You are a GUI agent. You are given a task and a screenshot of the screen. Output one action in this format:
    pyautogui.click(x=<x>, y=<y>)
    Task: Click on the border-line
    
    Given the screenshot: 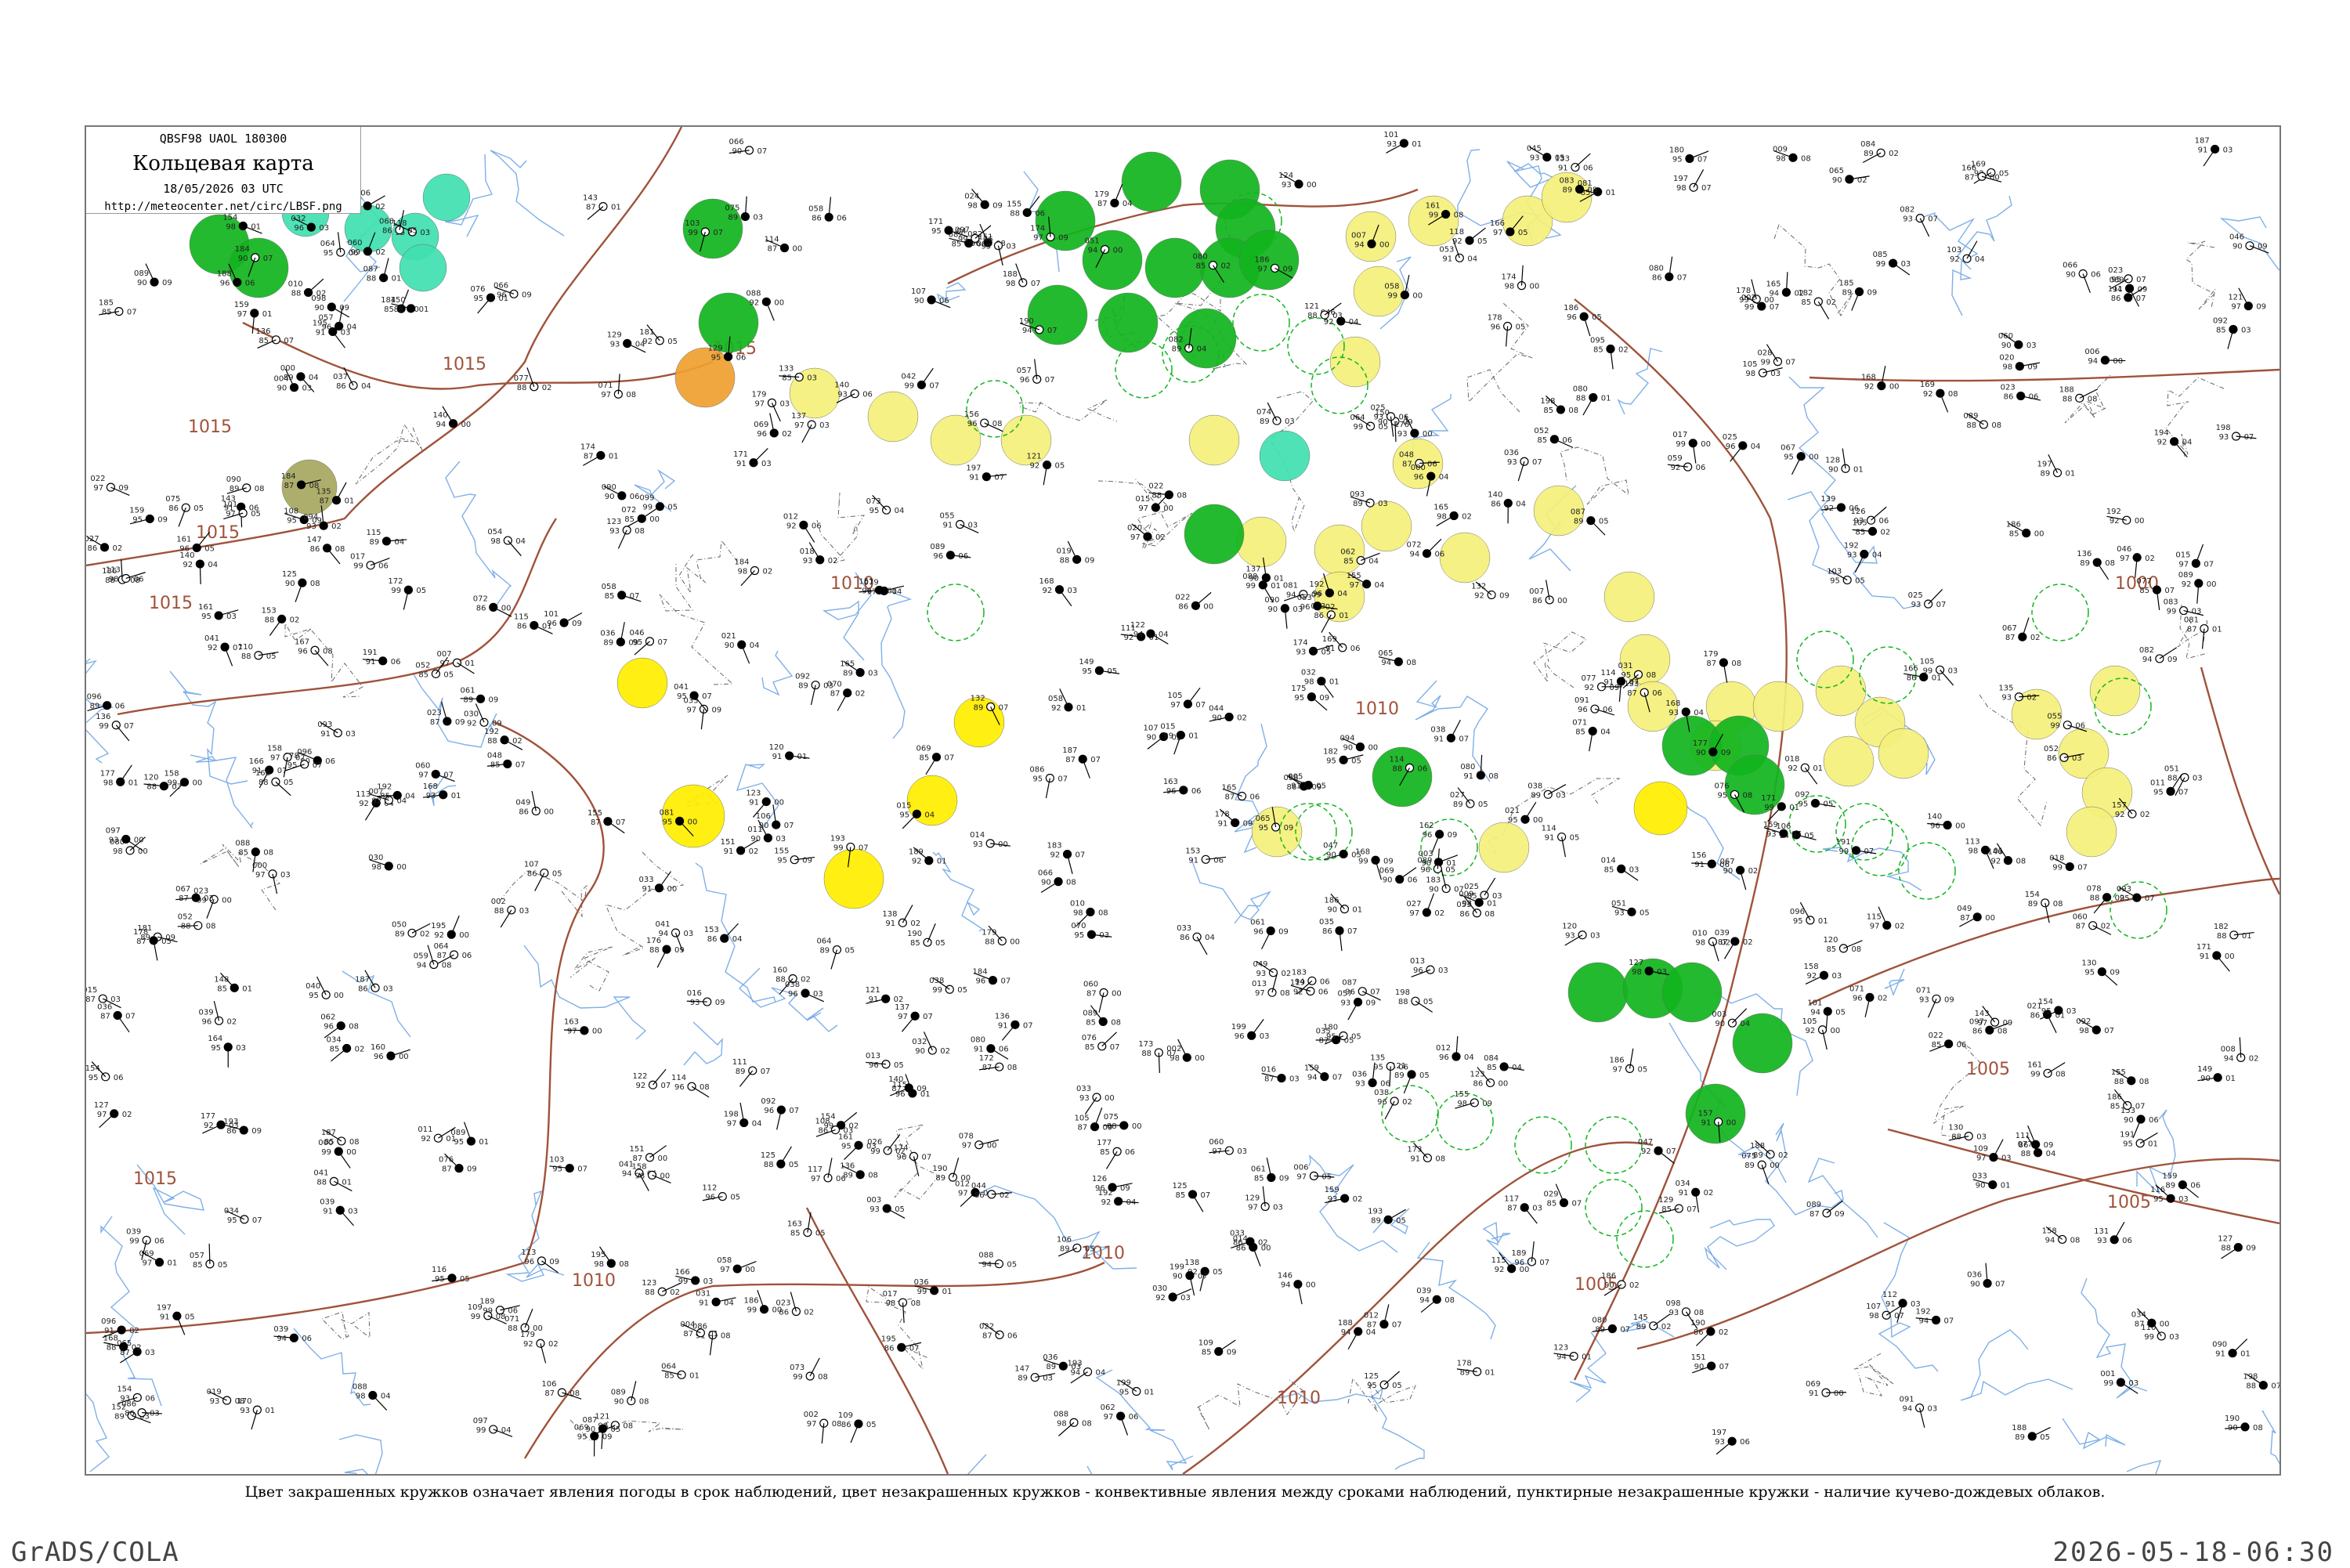 What is the action you would take?
    pyautogui.click(x=389, y=454)
    